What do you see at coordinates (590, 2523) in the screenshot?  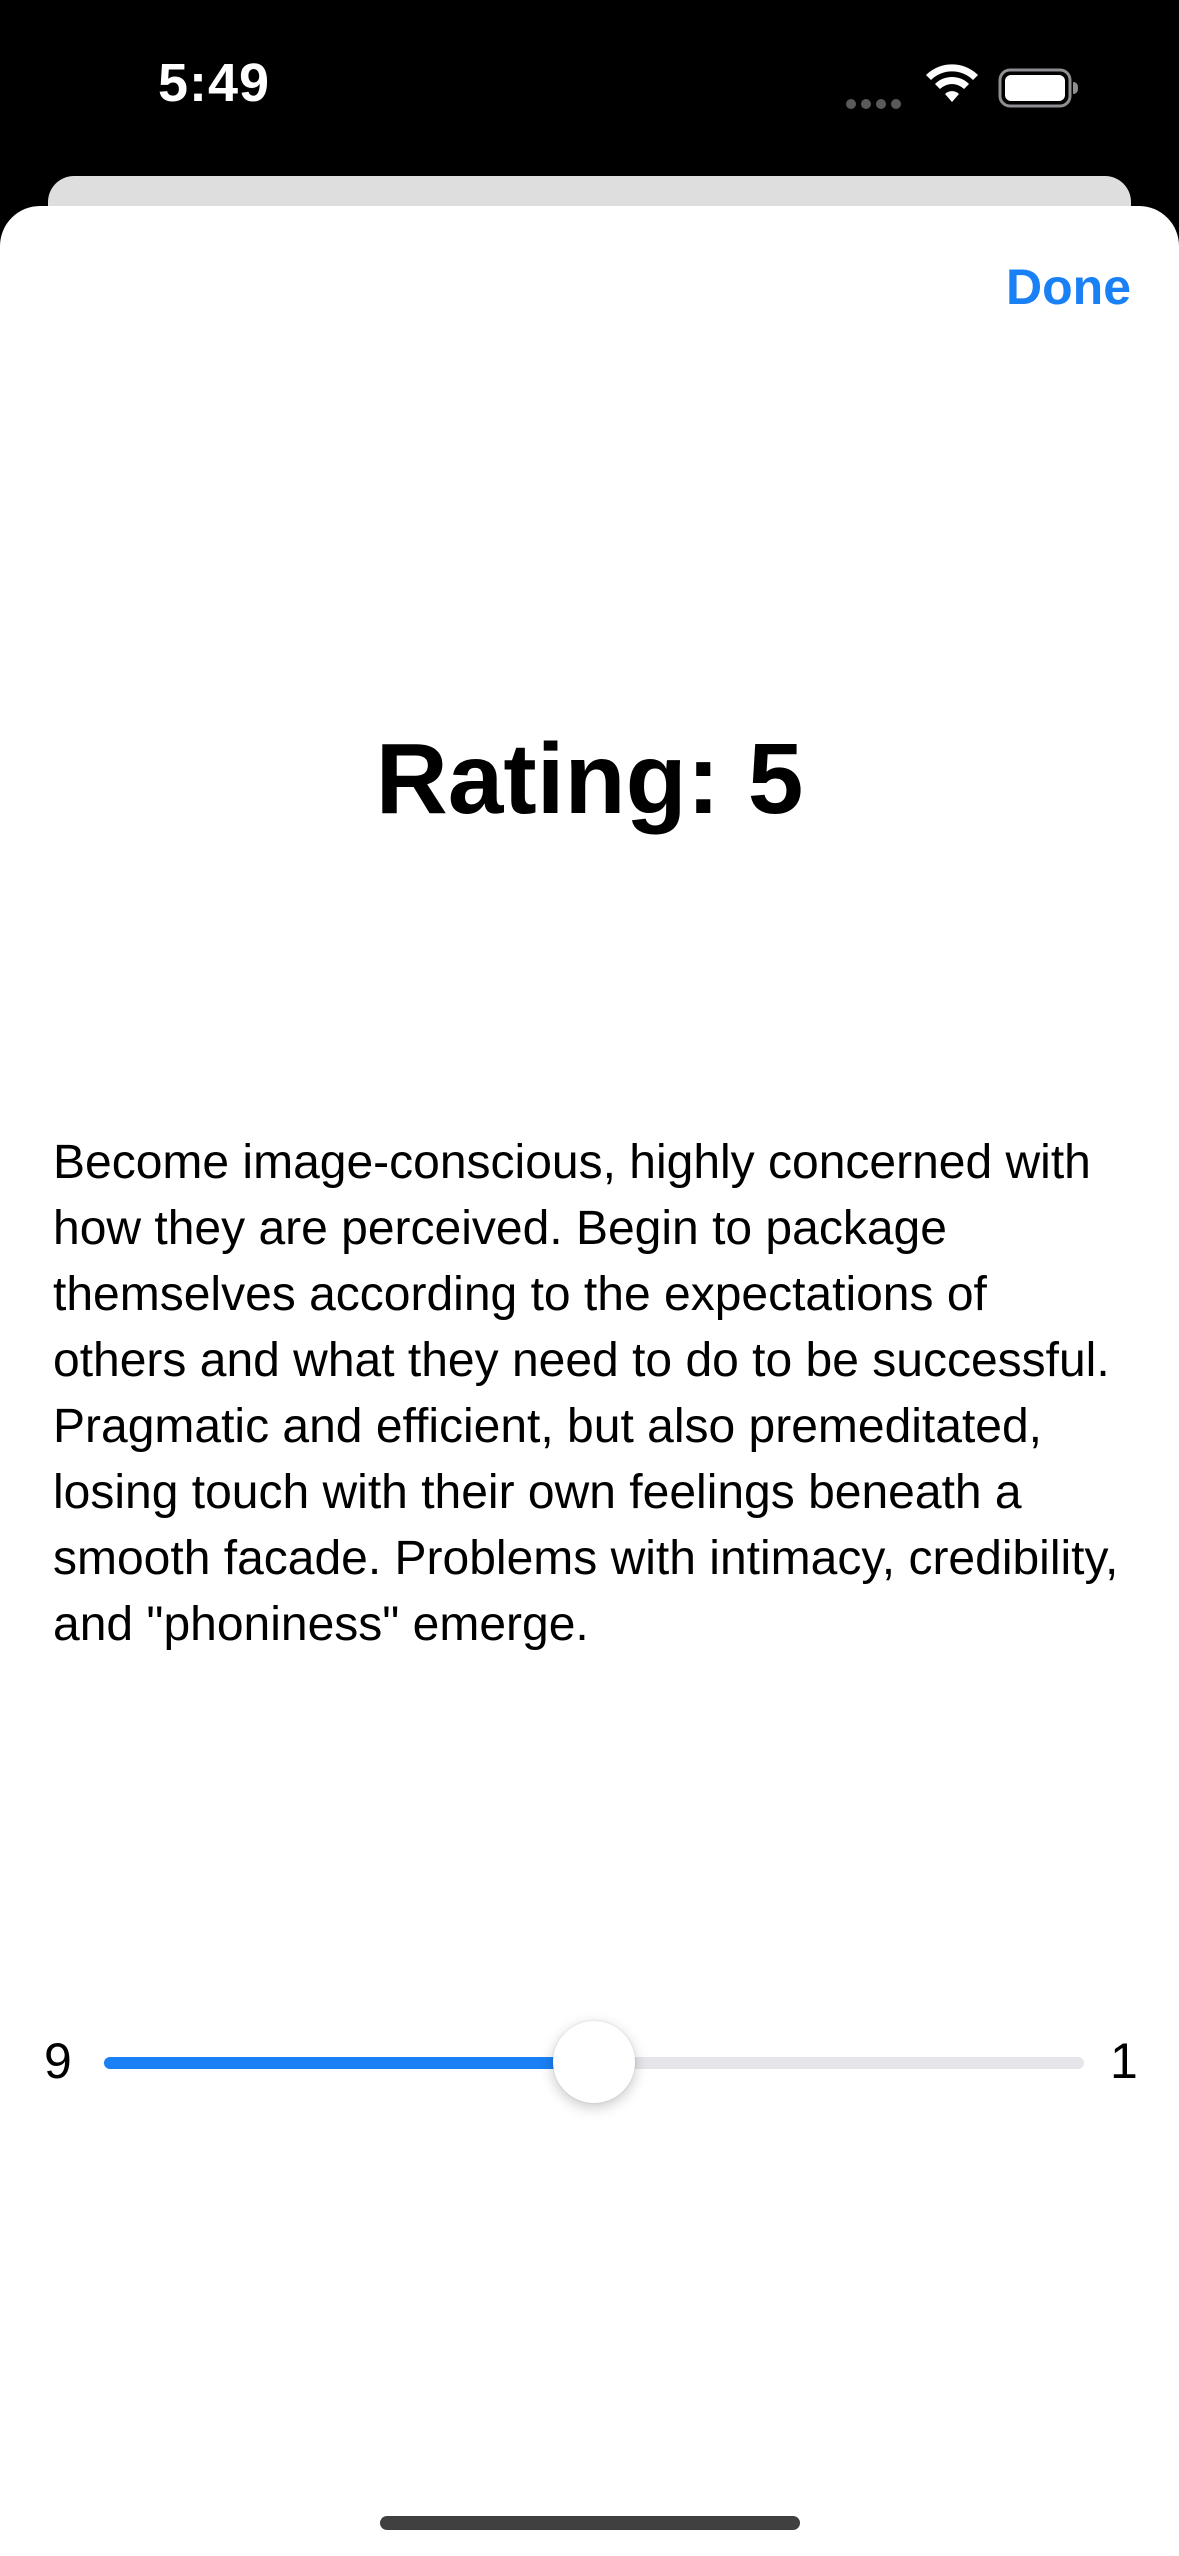 I see `home-indicator` at bounding box center [590, 2523].